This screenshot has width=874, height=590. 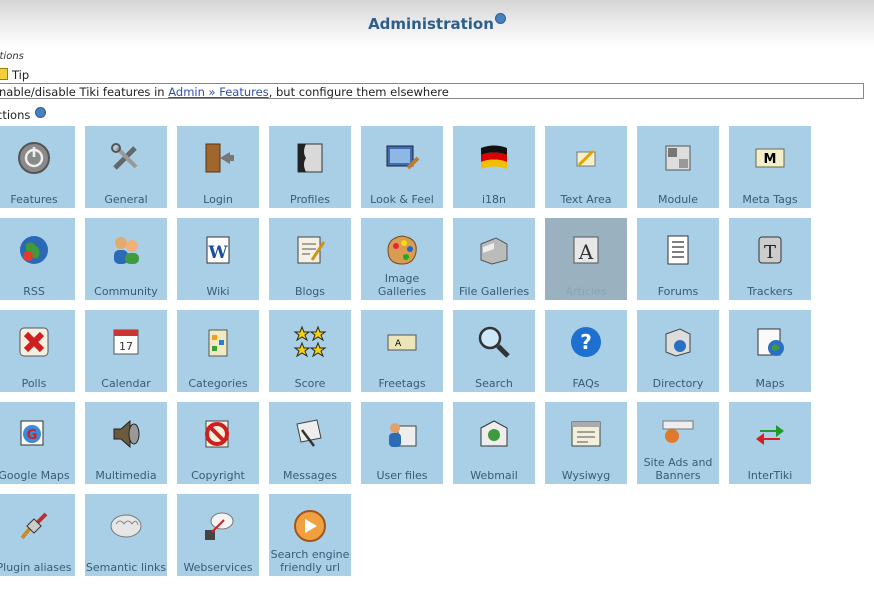 I want to click on brain-icon, so click(x=126, y=526).